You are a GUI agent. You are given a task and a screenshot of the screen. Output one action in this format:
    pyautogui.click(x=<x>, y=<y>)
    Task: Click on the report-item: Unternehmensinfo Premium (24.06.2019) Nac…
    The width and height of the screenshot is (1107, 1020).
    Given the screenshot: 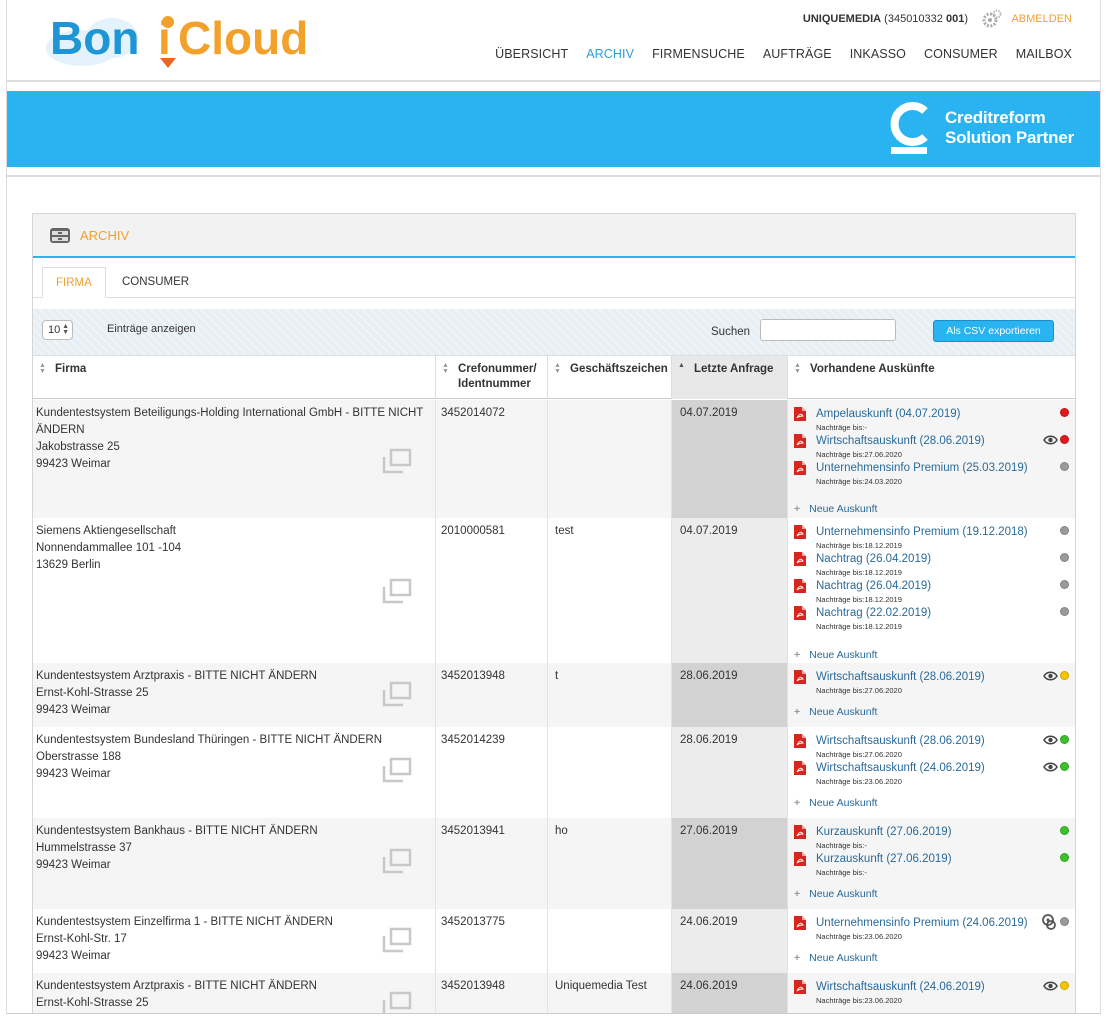 What is the action you would take?
    pyautogui.click(x=932, y=927)
    